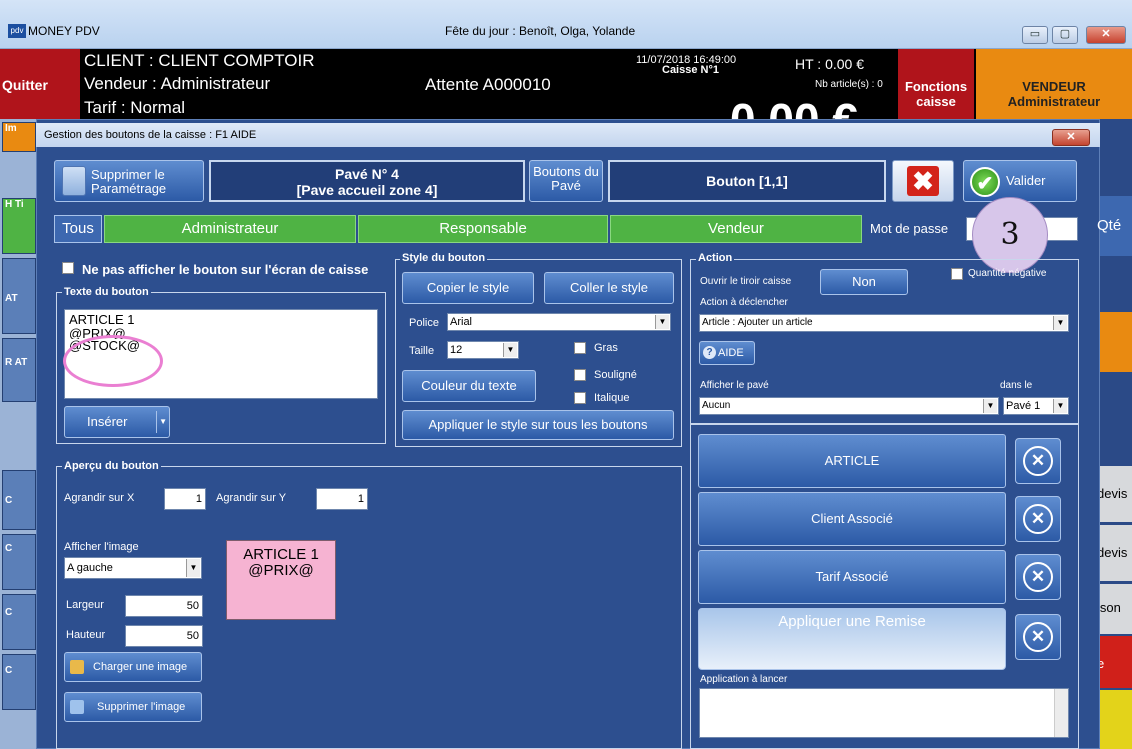 The height and width of the screenshot is (749, 1132). I want to click on client-associe-button: Client Associé, so click(852, 519).